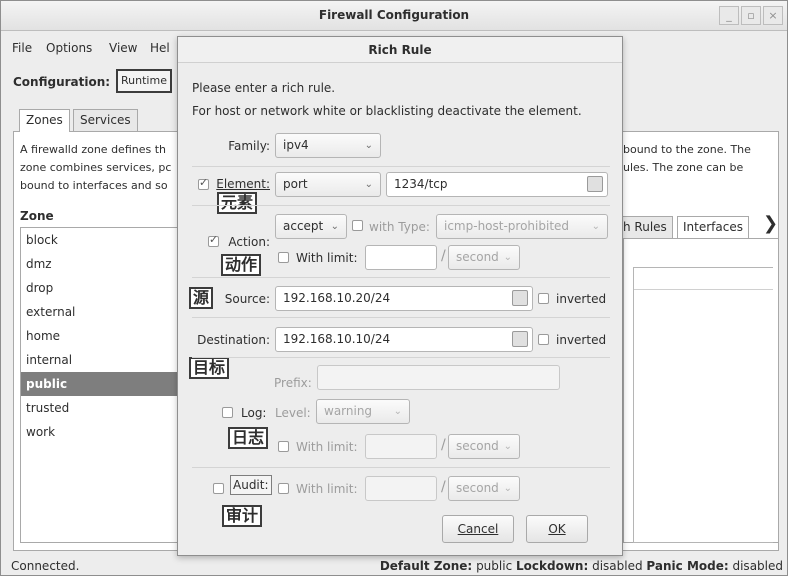  Describe the element at coordinates (713, 227) in the screenshot. I see `tab-interfaces: Interfaces` at that location.